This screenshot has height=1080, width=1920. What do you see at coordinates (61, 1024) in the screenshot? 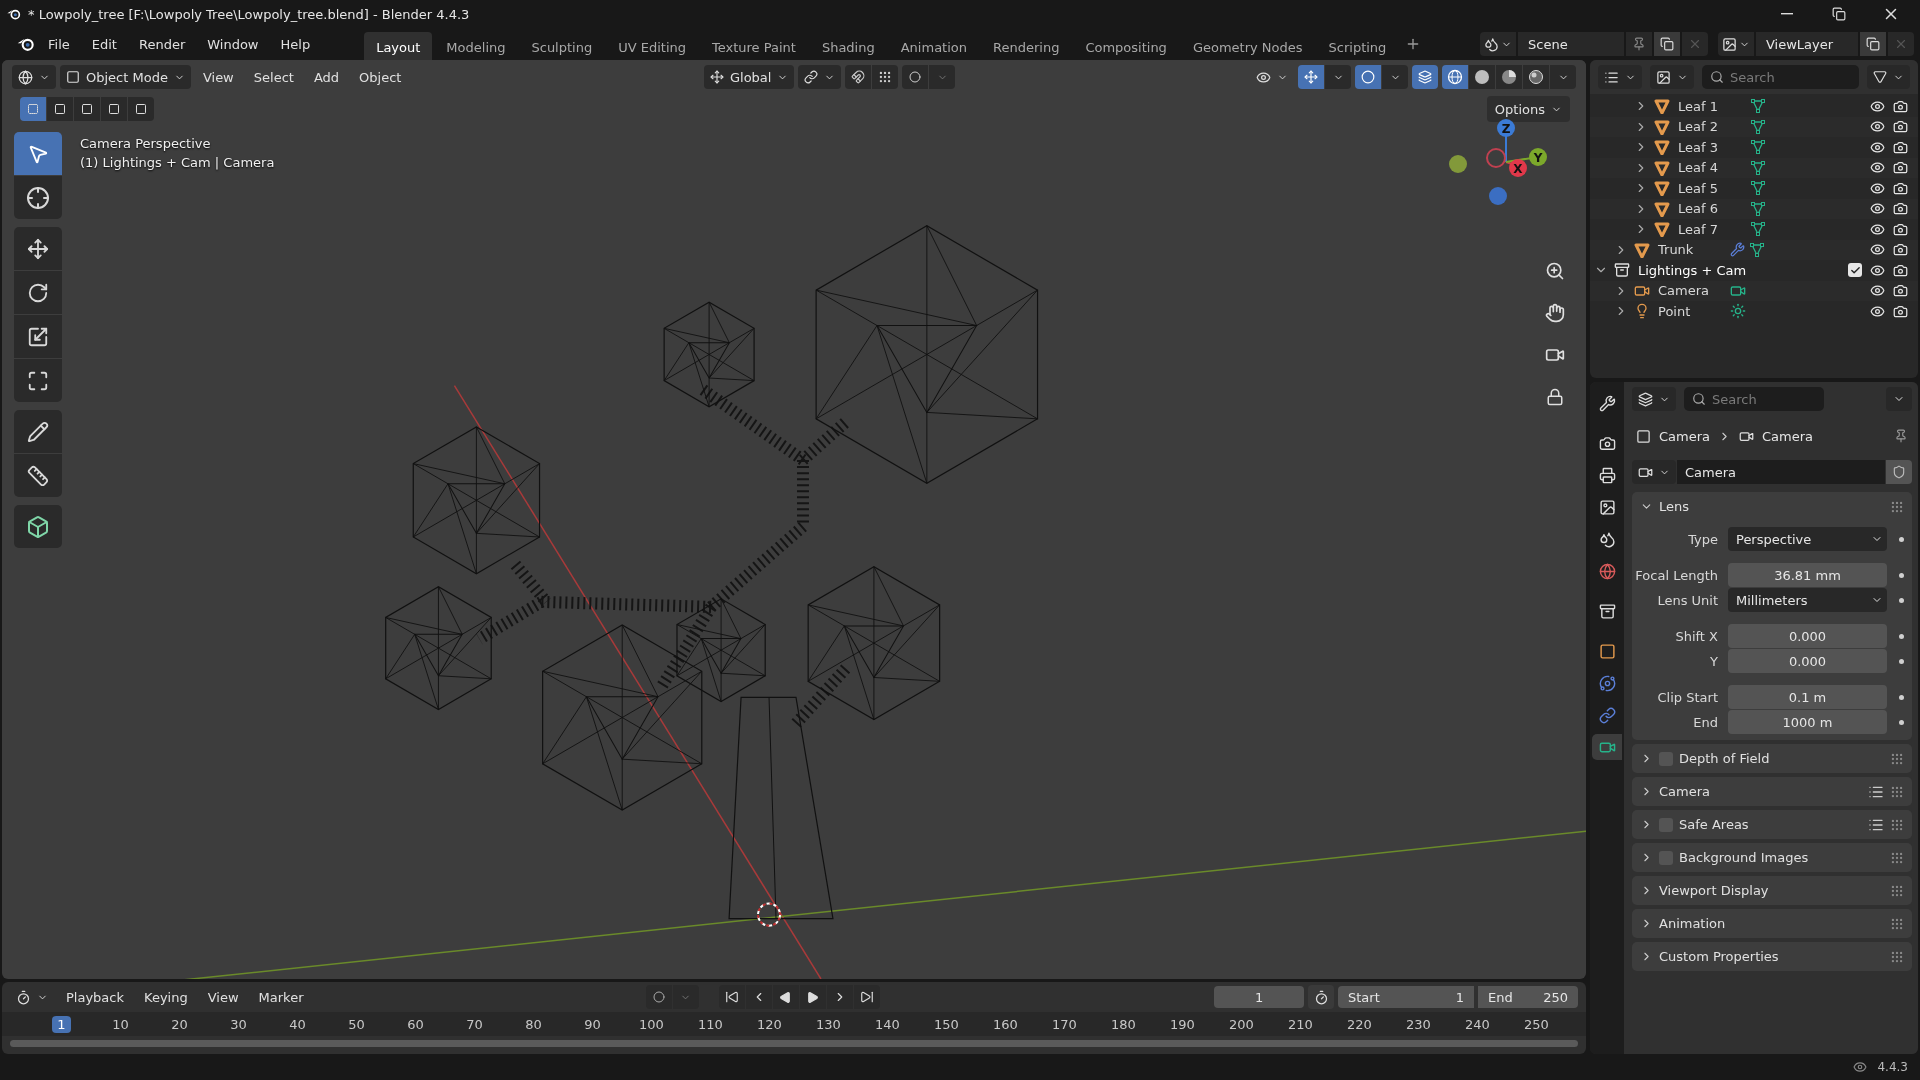
I see `frame-number: 1` at bounding box center [61, 1024].